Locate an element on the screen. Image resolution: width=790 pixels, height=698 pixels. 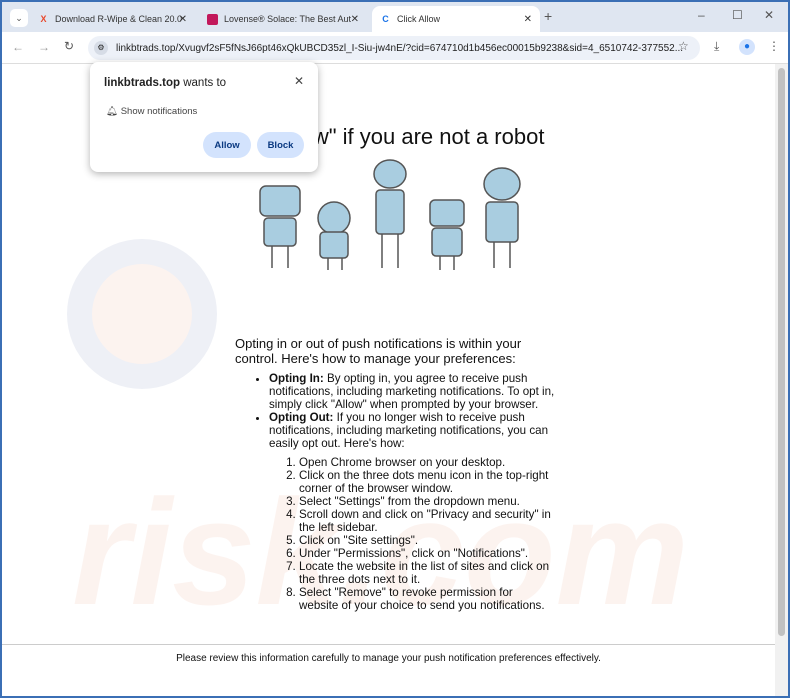
scrollbar is located at coordinates (781, 380).